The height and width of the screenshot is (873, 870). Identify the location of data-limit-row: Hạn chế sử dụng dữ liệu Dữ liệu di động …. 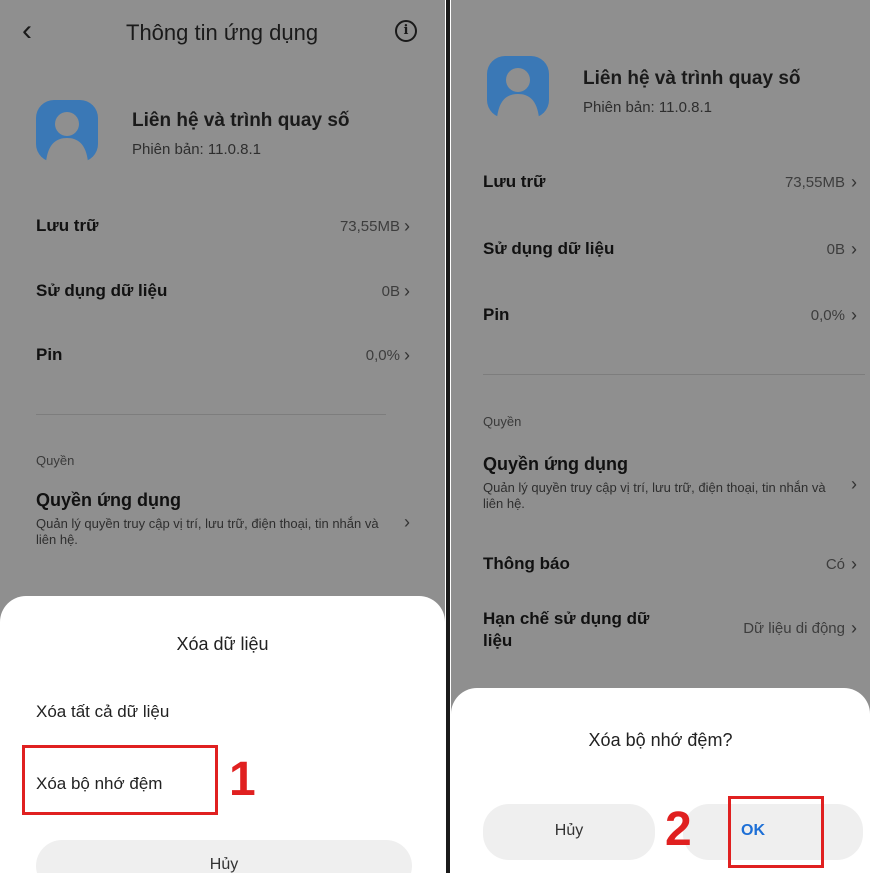
(660, 631).